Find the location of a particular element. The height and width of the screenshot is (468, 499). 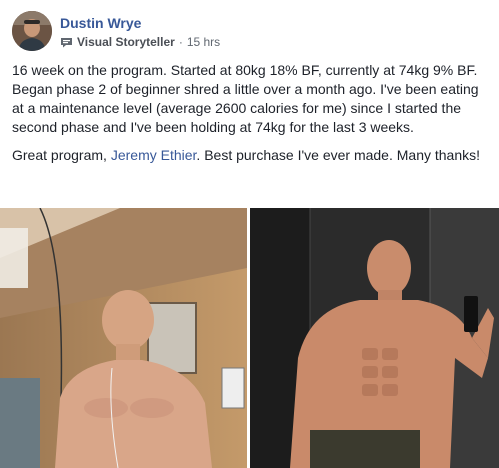

paragraph-text: Great program, is located at coordinates (61, 155).